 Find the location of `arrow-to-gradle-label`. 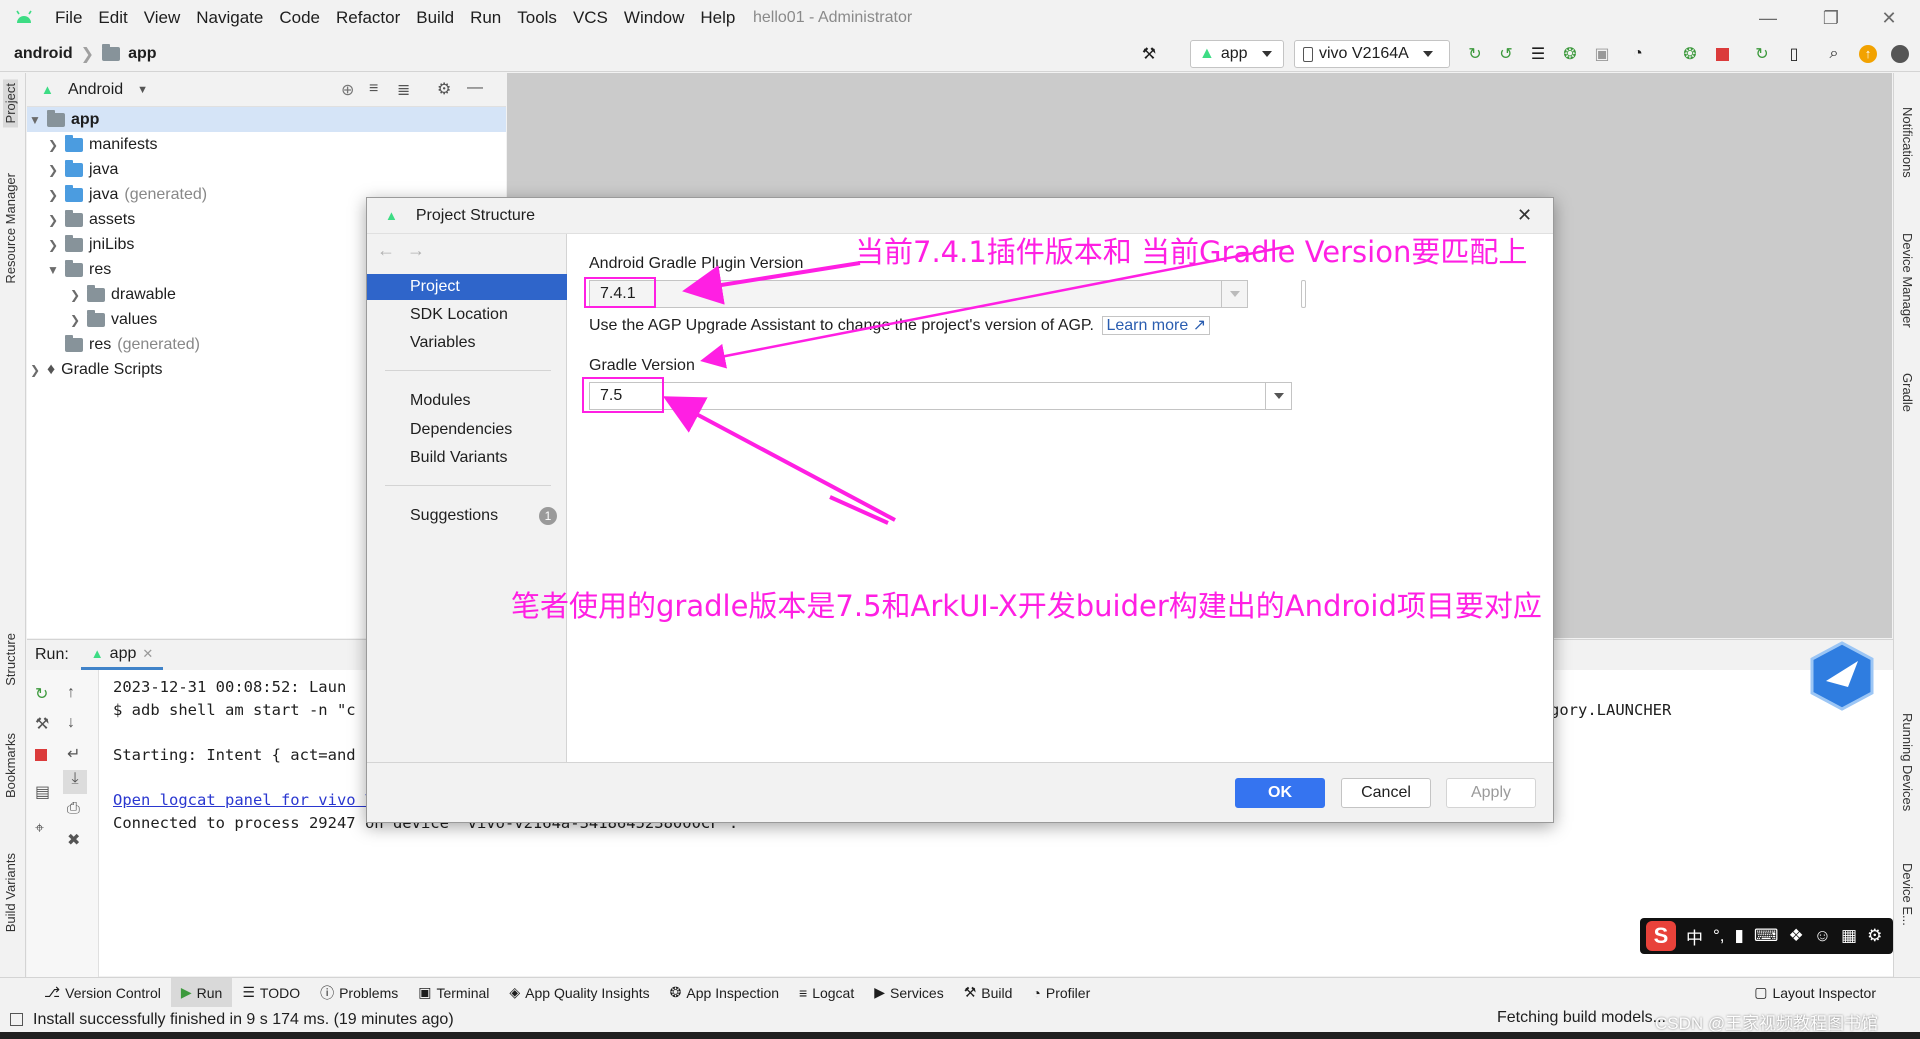

arrow-to-gradle-label is located at coordinates (995, 306).